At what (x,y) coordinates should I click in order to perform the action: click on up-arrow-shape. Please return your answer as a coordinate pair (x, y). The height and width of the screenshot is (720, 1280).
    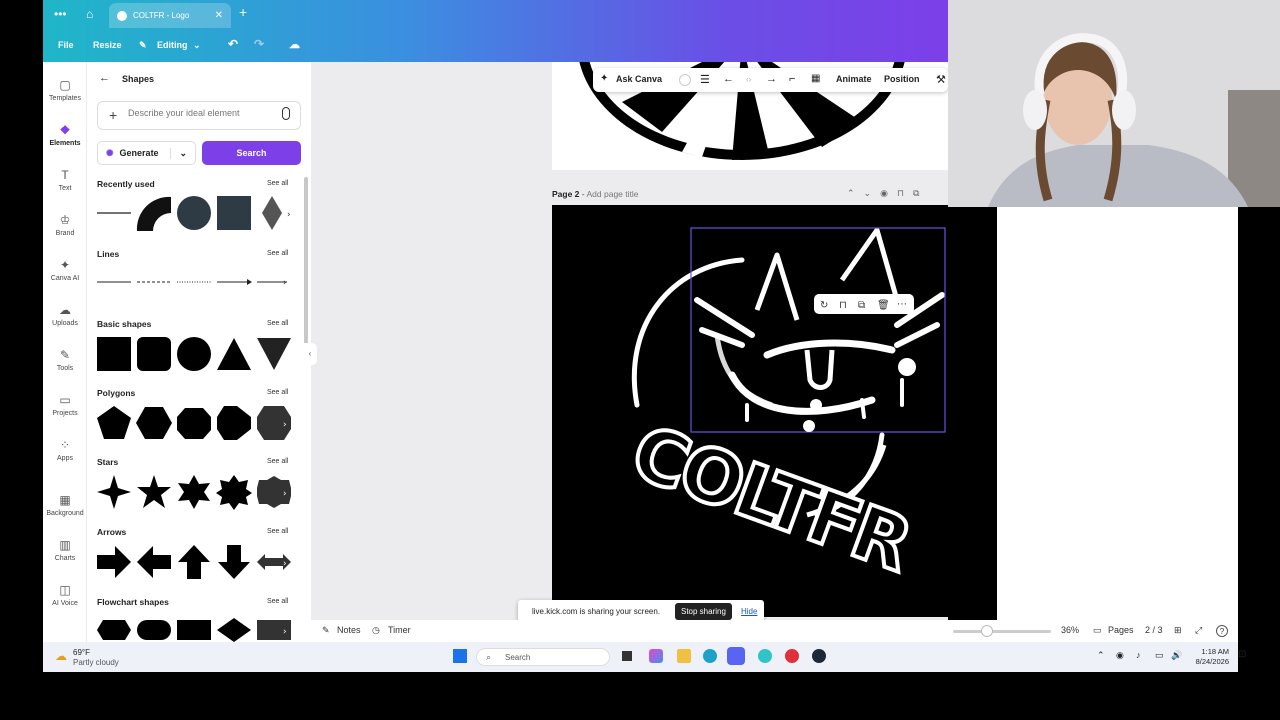
    Looking at the image, I should click on (194, 562).